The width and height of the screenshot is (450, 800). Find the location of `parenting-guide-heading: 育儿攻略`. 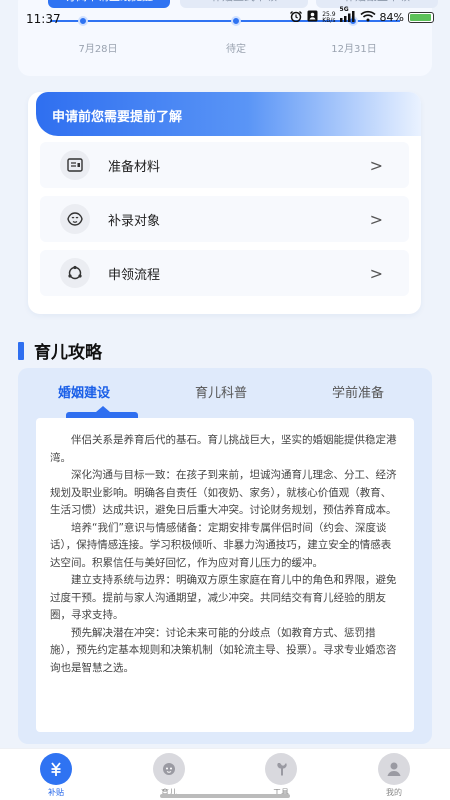

parenting-guide-heading: 育儿攻略 is located at coordinates (60, 350).